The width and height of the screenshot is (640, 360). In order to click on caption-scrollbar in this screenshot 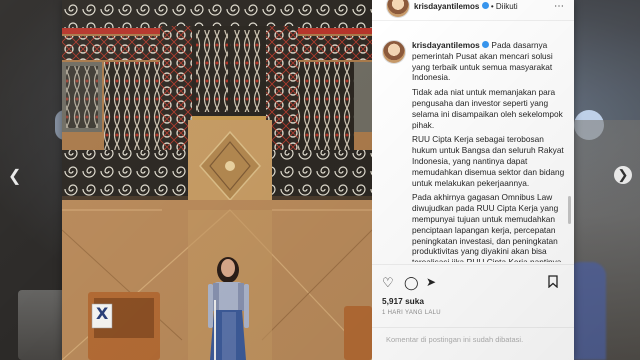, I will do `click(569, 210)`.